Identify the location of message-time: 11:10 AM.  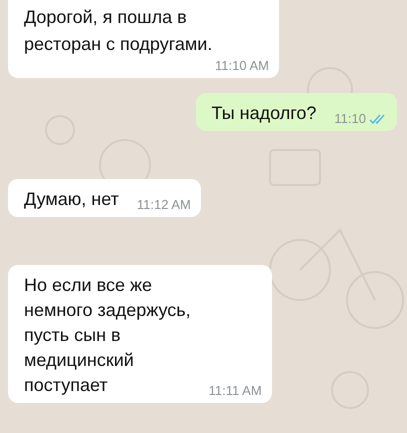
(242, 65).